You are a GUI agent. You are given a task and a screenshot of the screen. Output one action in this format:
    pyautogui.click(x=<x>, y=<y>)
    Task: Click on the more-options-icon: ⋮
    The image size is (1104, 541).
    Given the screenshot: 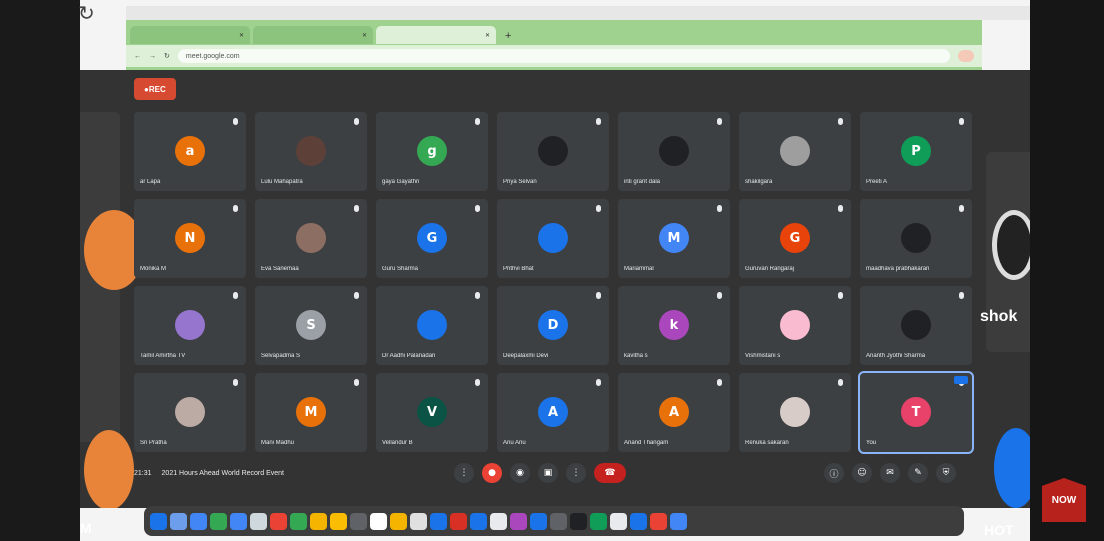 What is the action you would take?
    pyautogui.click(x=464, y=473)
    